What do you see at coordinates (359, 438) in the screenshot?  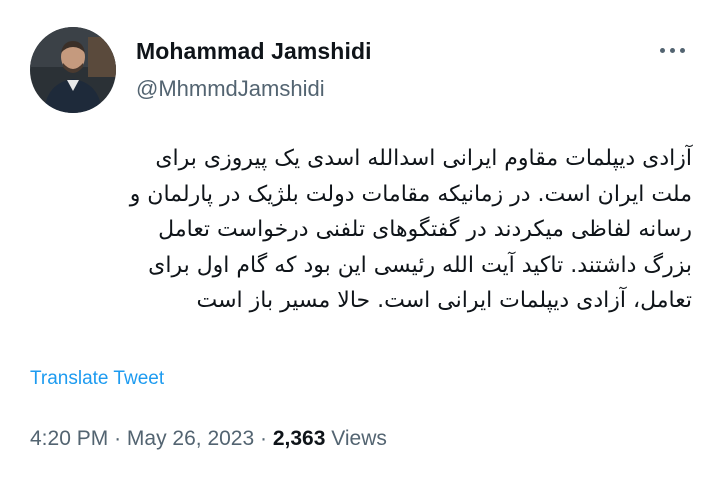 I see `views-label: Views` at bounding box center [359, 438].